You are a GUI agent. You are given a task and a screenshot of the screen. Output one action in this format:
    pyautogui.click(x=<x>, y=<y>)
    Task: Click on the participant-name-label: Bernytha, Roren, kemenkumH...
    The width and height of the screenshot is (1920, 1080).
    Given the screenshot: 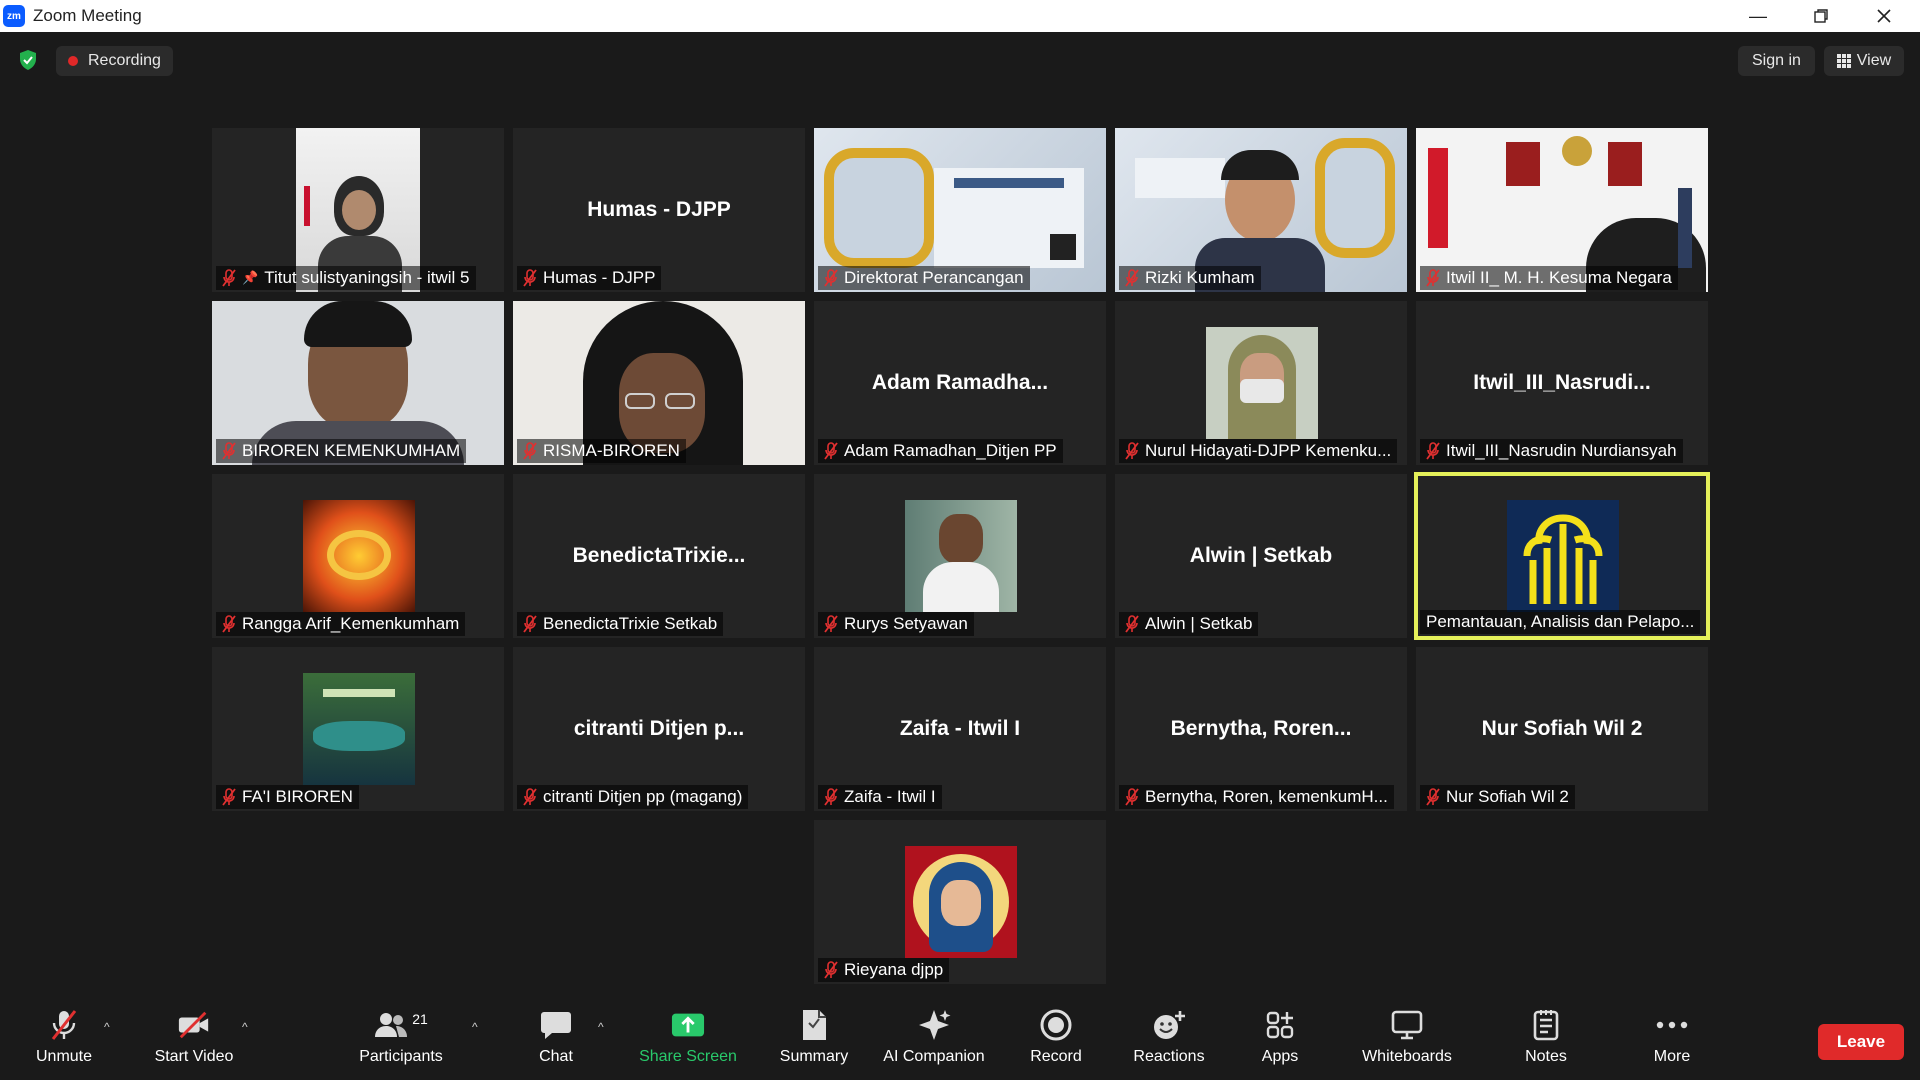 What is the action you would take?
    pyautogui.click(x=1256, y=797)
    